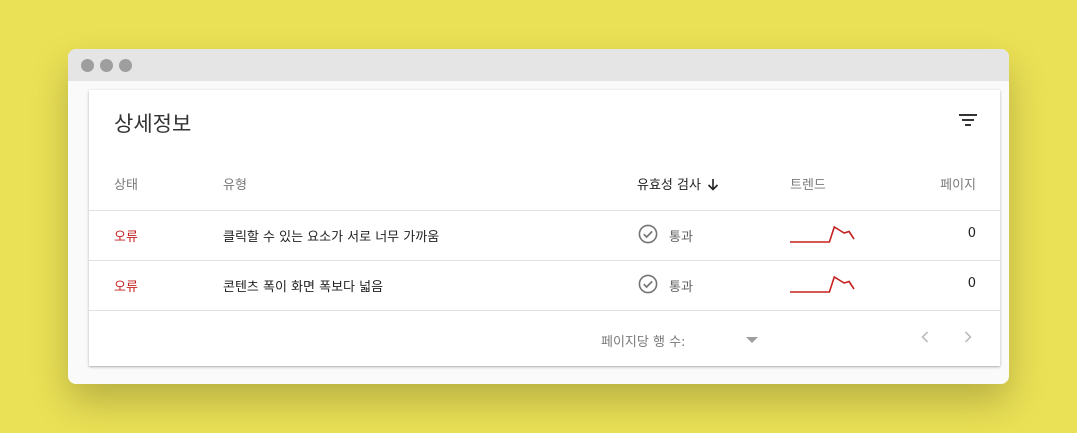 This screenshot has width=1077, height=433. I want to click on header-trend: 트렌드, so click(808, 183).